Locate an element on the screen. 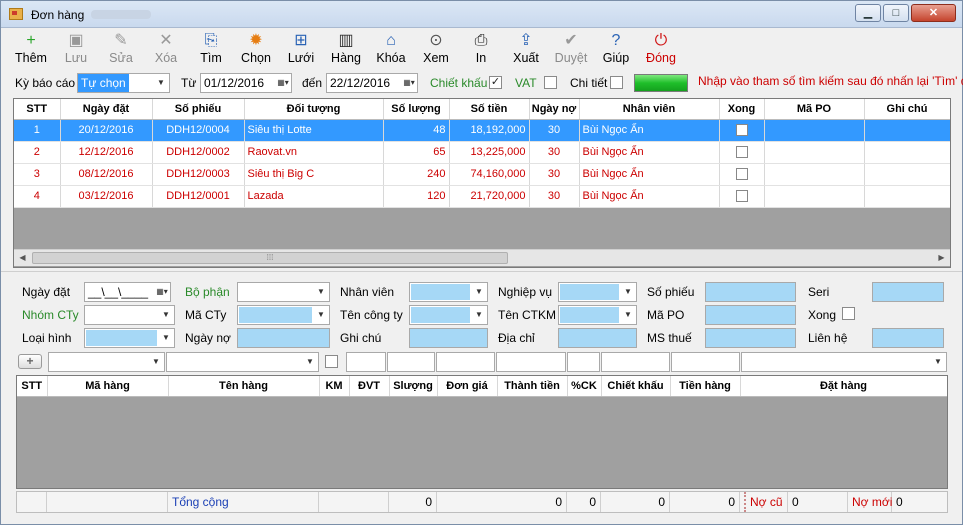 The width and height of the screenshot is (963, 525). type-select: ▼ is located at coordinates (129, 338).